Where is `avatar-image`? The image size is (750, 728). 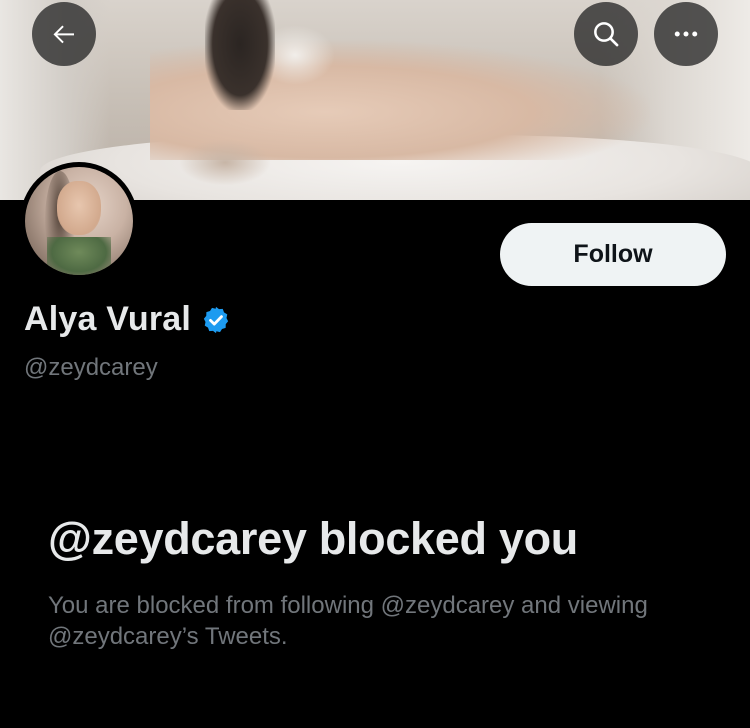
avatar-image is located at coordinates (79, 221).